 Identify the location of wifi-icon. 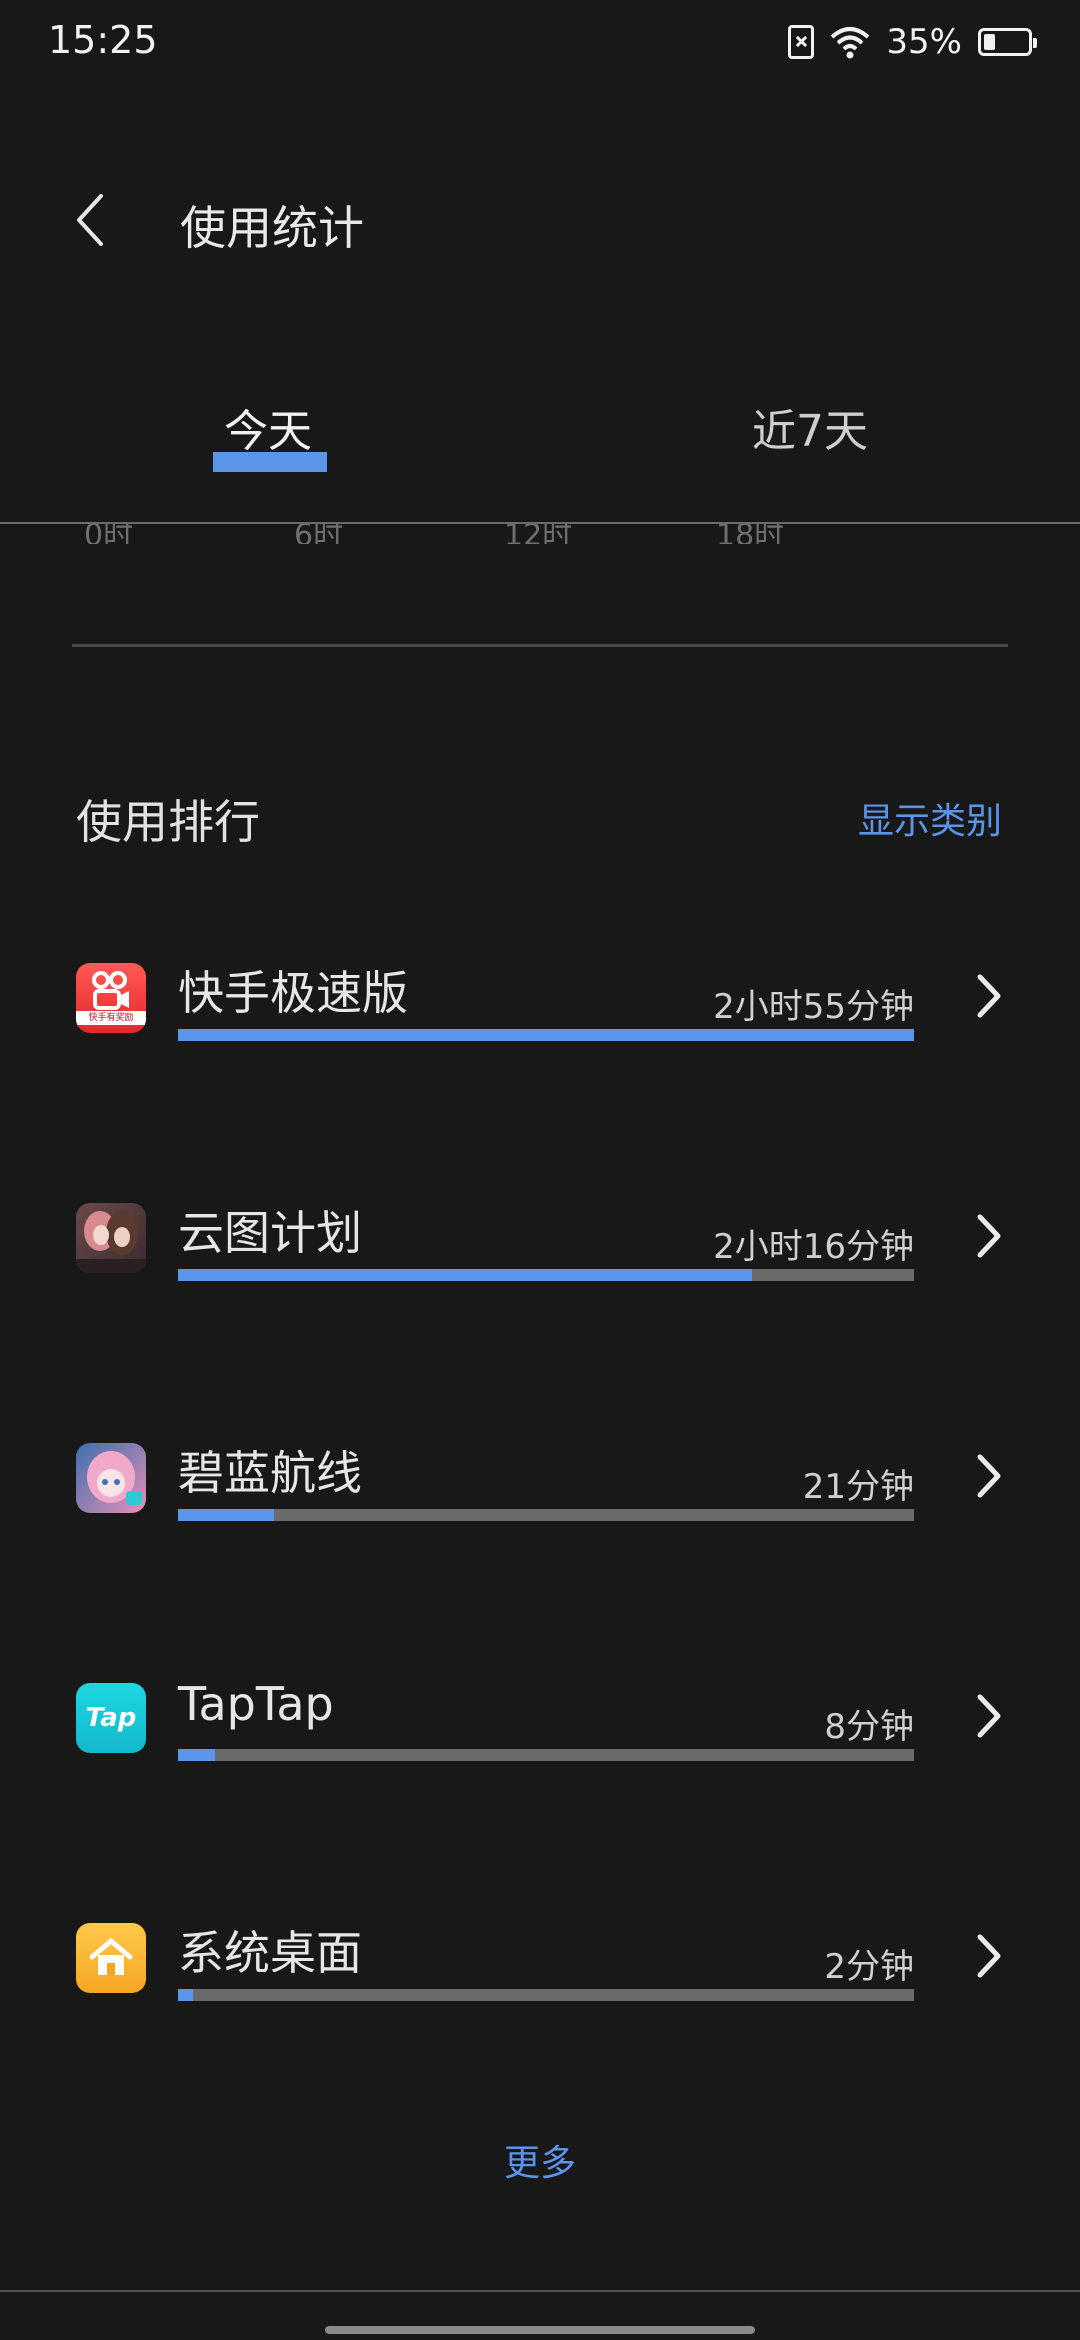
(850, 43).